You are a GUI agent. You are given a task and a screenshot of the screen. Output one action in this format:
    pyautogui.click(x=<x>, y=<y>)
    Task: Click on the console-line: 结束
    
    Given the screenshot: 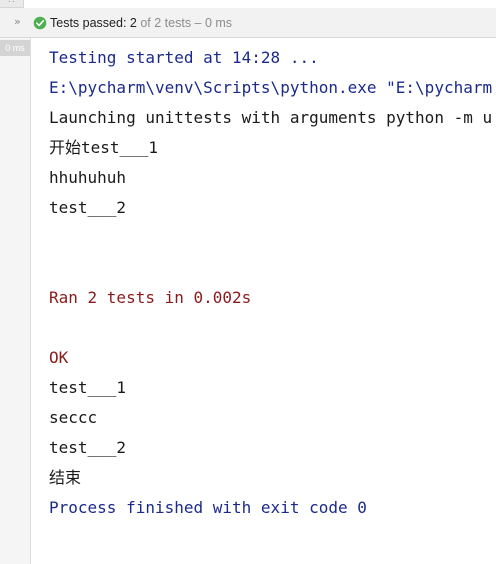 What is the action you would take?
    pyautogui.click(x=65, y=477)
    